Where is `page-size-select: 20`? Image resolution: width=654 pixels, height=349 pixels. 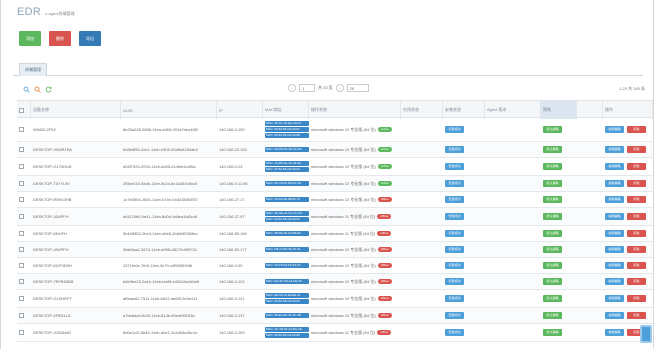 page-size-select: 20 is located at coordinates (357, 88).